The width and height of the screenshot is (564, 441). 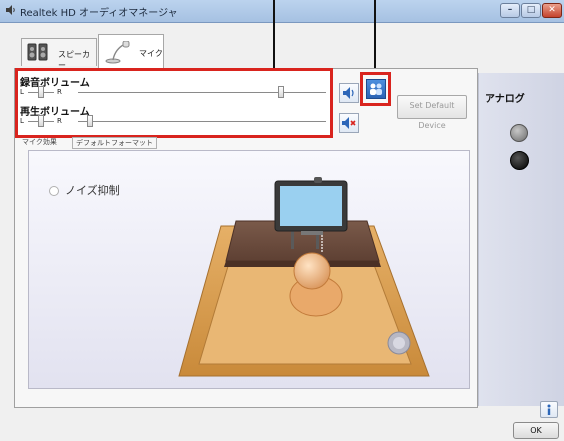 What do you see at coordinates (536, 430) in the screenshot?
I see `ok-button: OK` at bounding box center [536, 430].